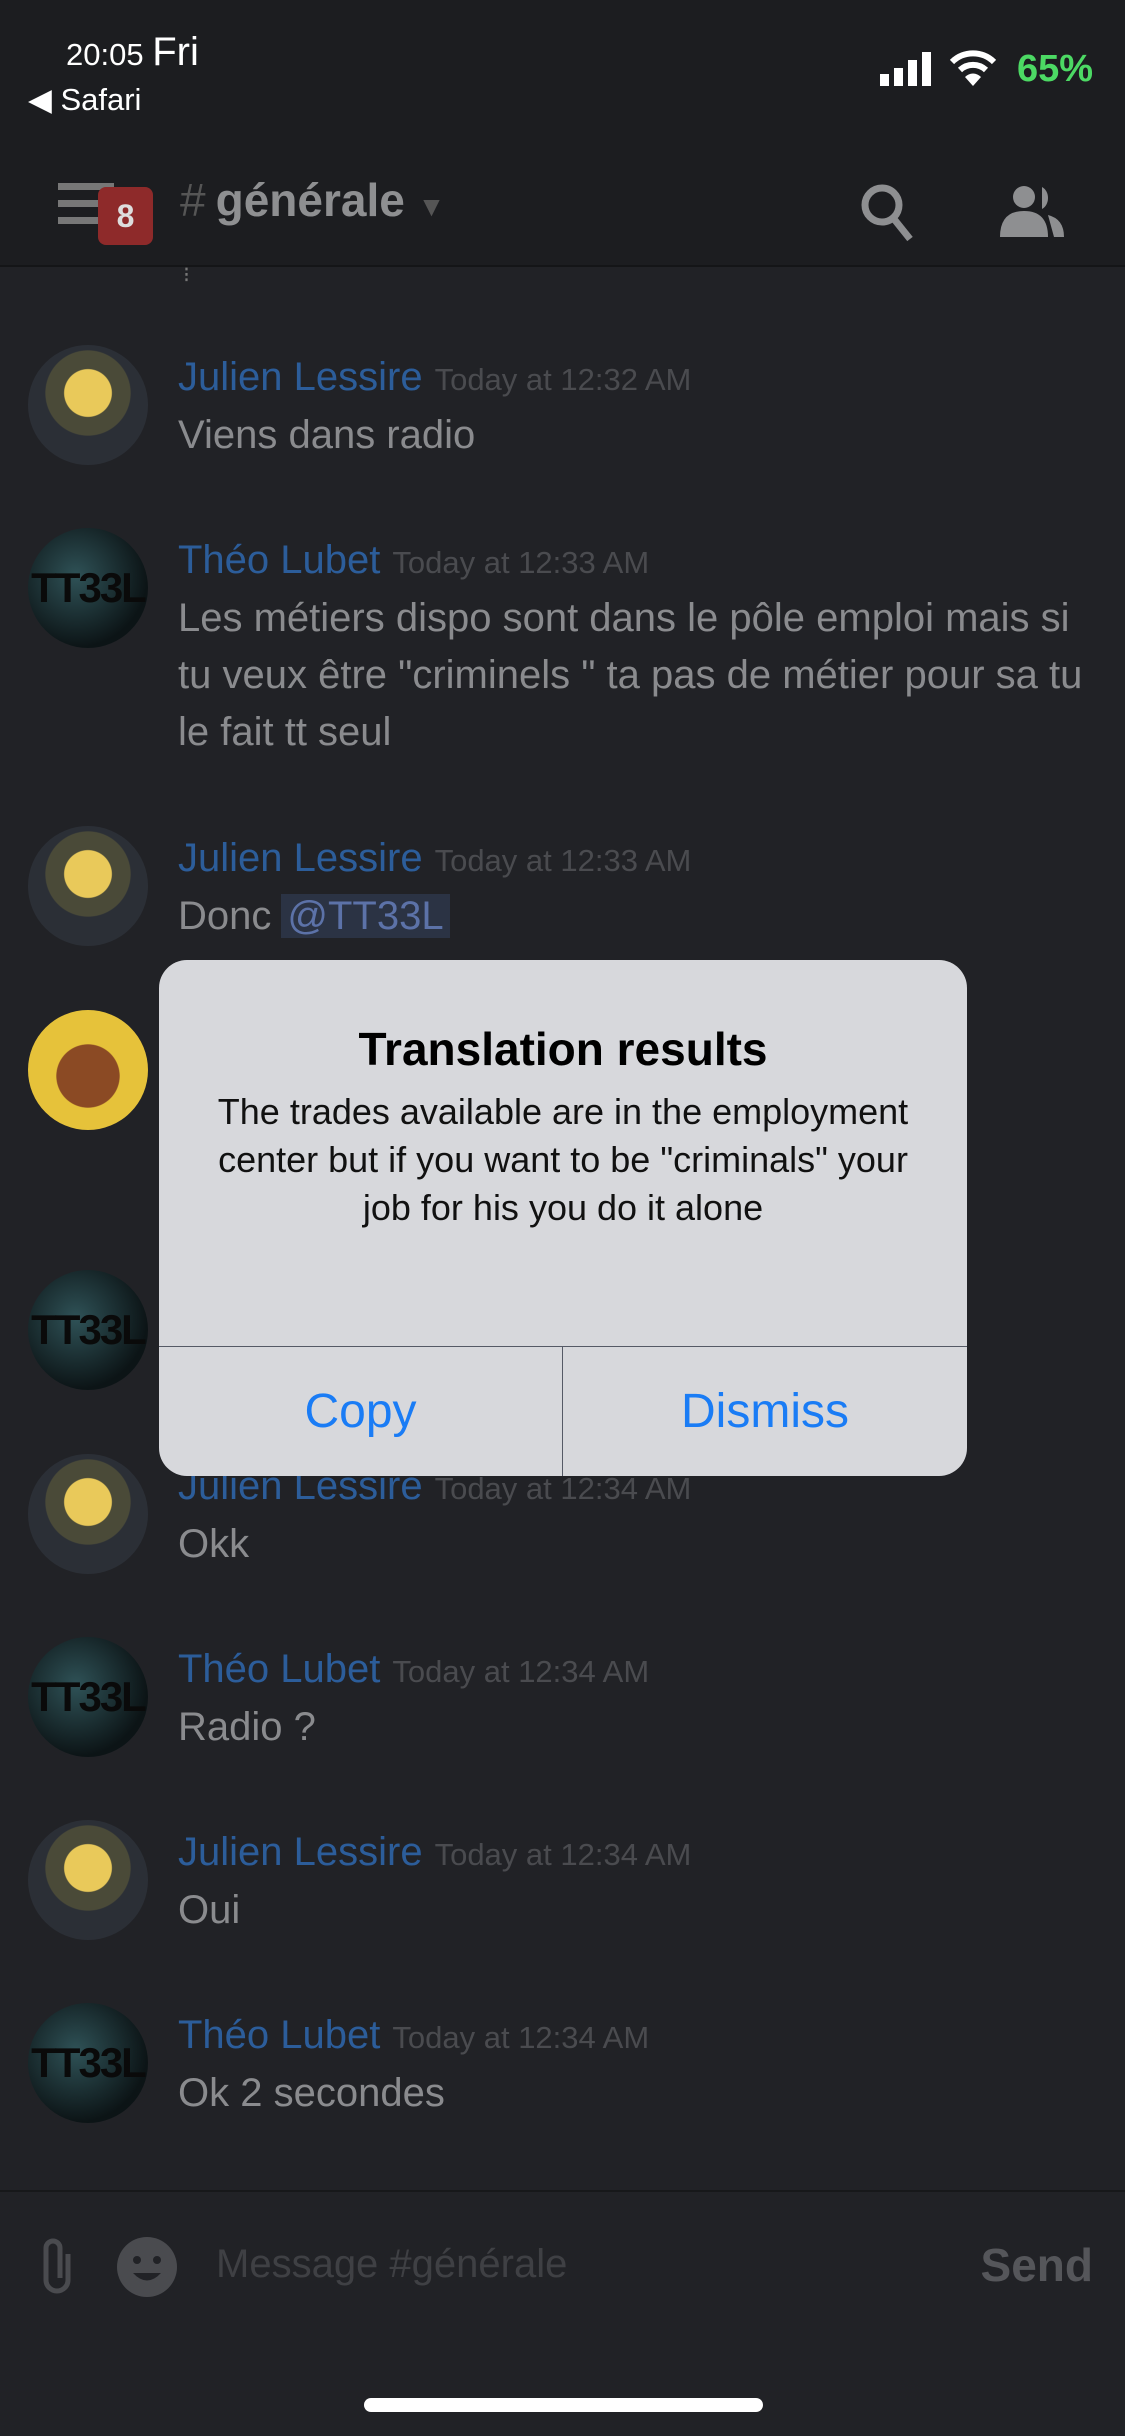 Image resolution: width=1125 pixels, height=2436 pixels. What do you see at coordinates (563, 379) in the screenshot?
I see `timestamp: Today at 12:32 AM` at bounding box center [563, 379].